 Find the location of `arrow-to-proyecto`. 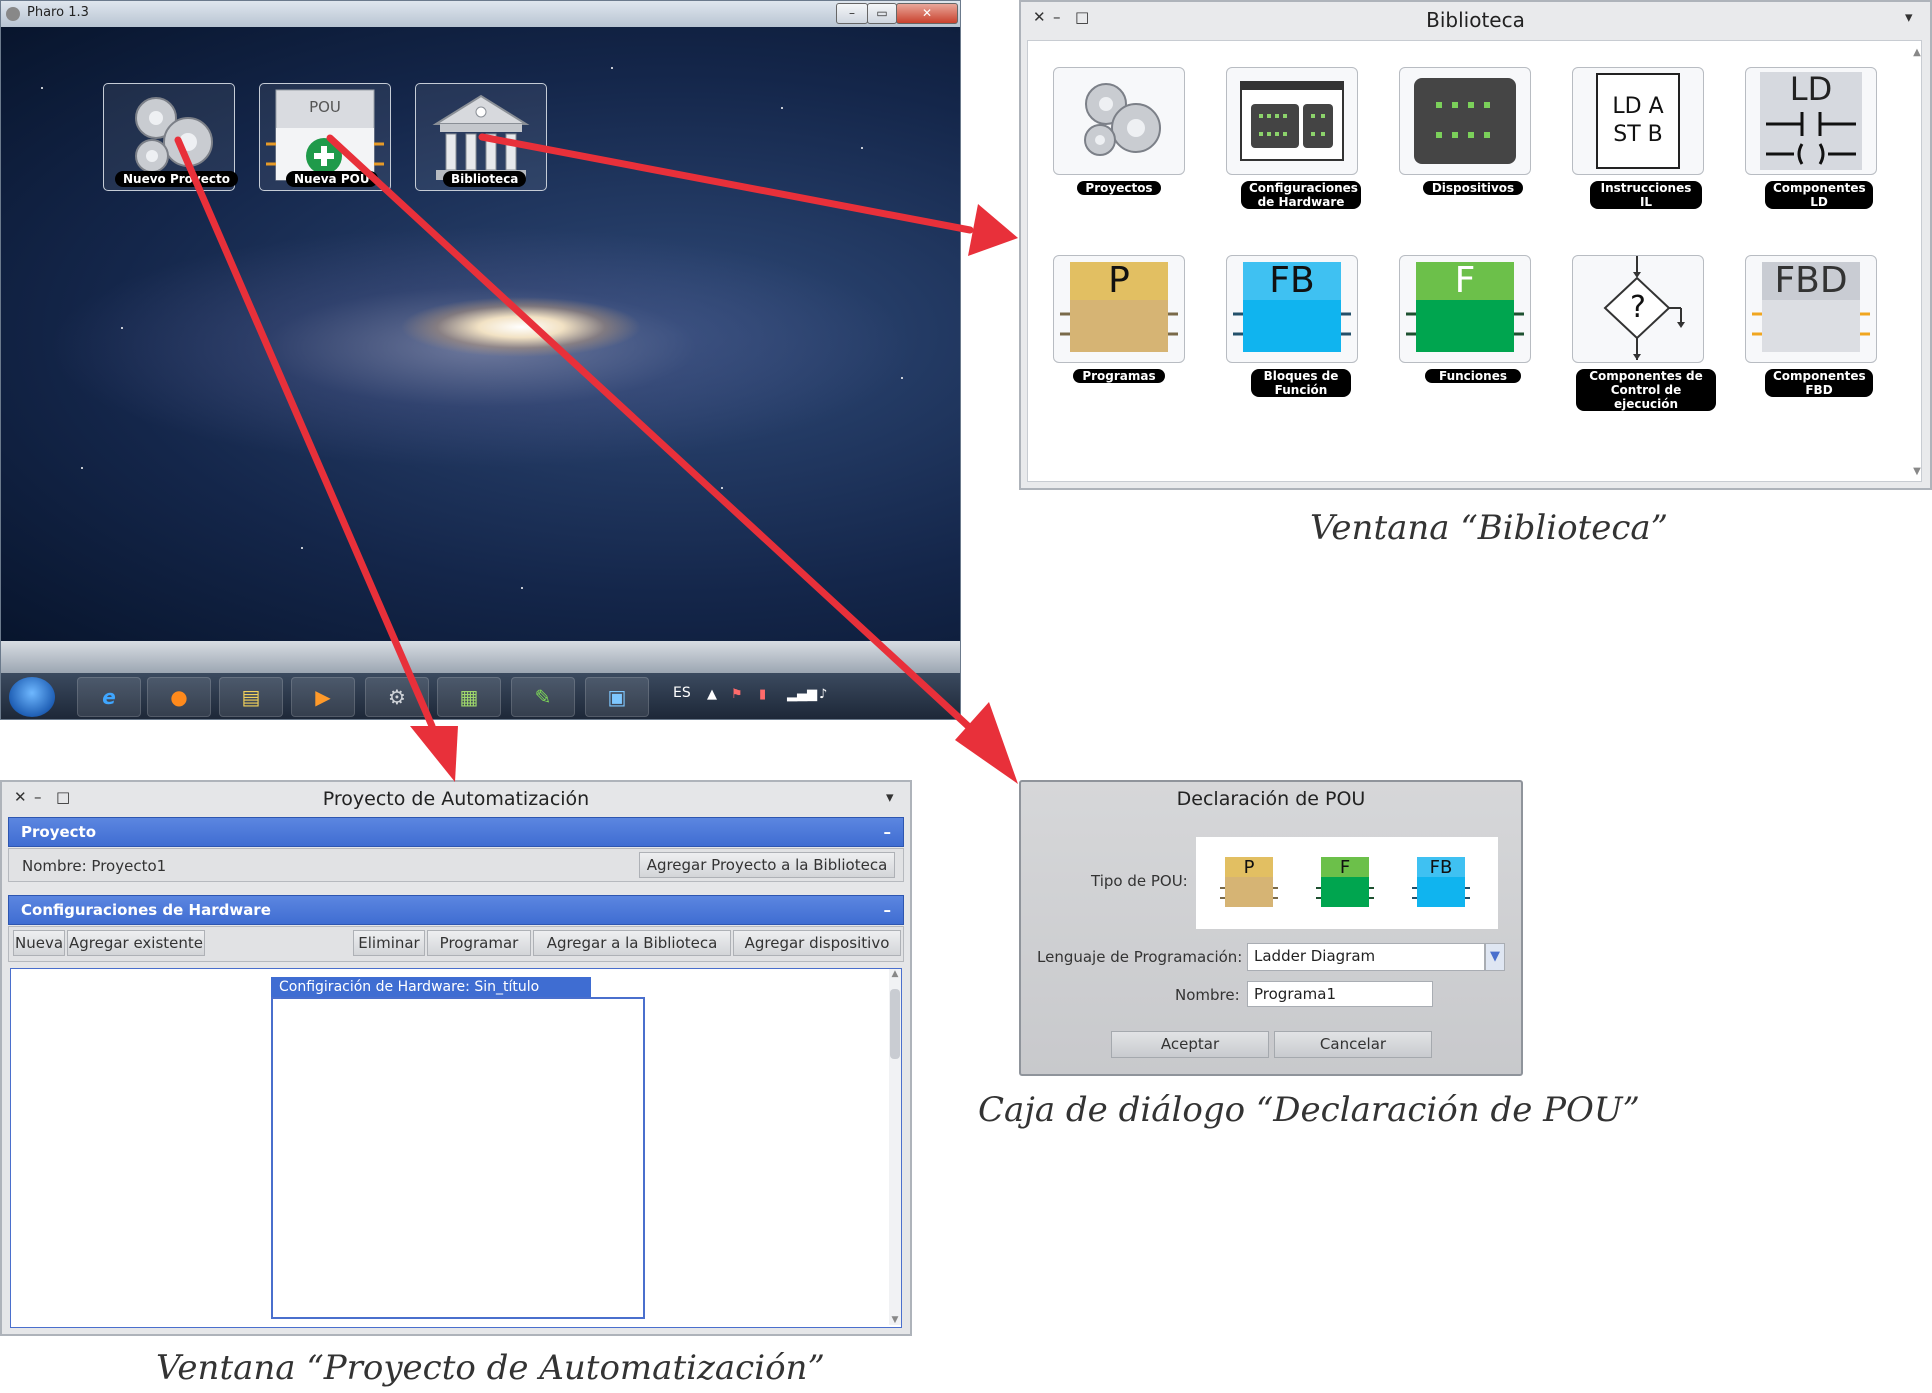

arrow-to-proyecto is located at coordinates (305, 433).